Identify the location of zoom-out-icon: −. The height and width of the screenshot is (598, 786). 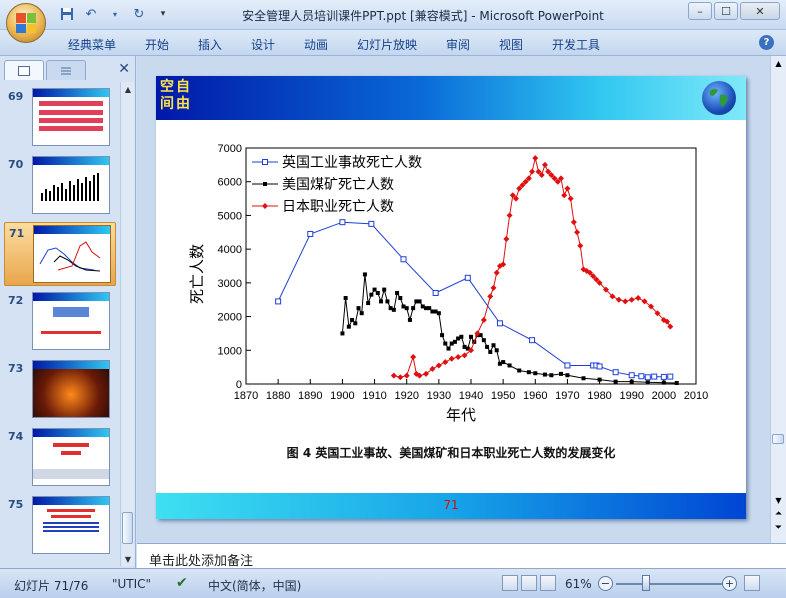
(605, 583).